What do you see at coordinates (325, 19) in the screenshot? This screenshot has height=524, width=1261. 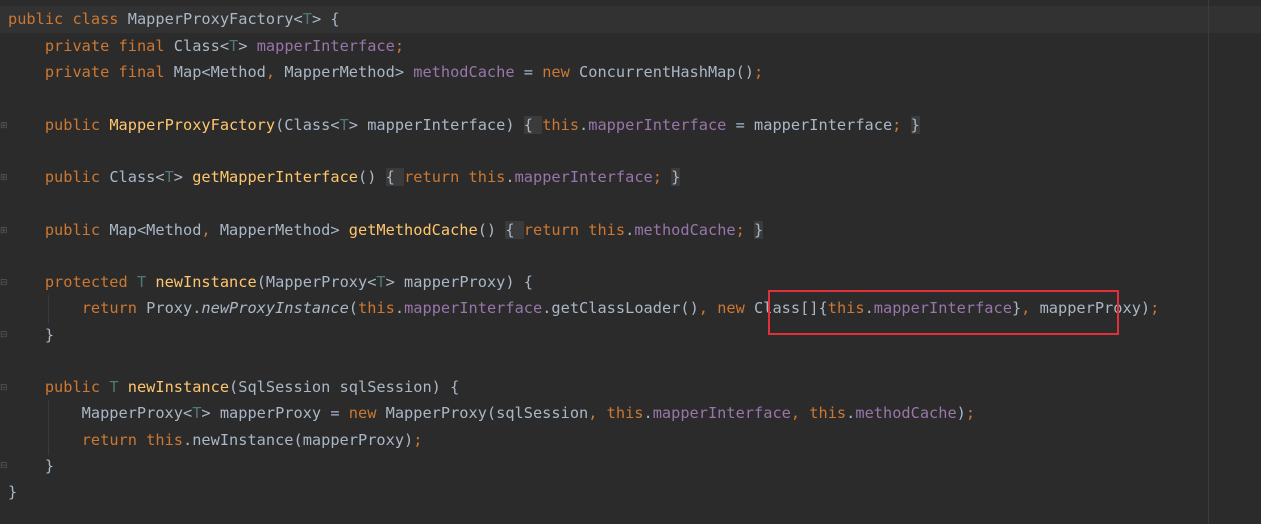 I see `code-token: > {` at bounding box center [325, 19].